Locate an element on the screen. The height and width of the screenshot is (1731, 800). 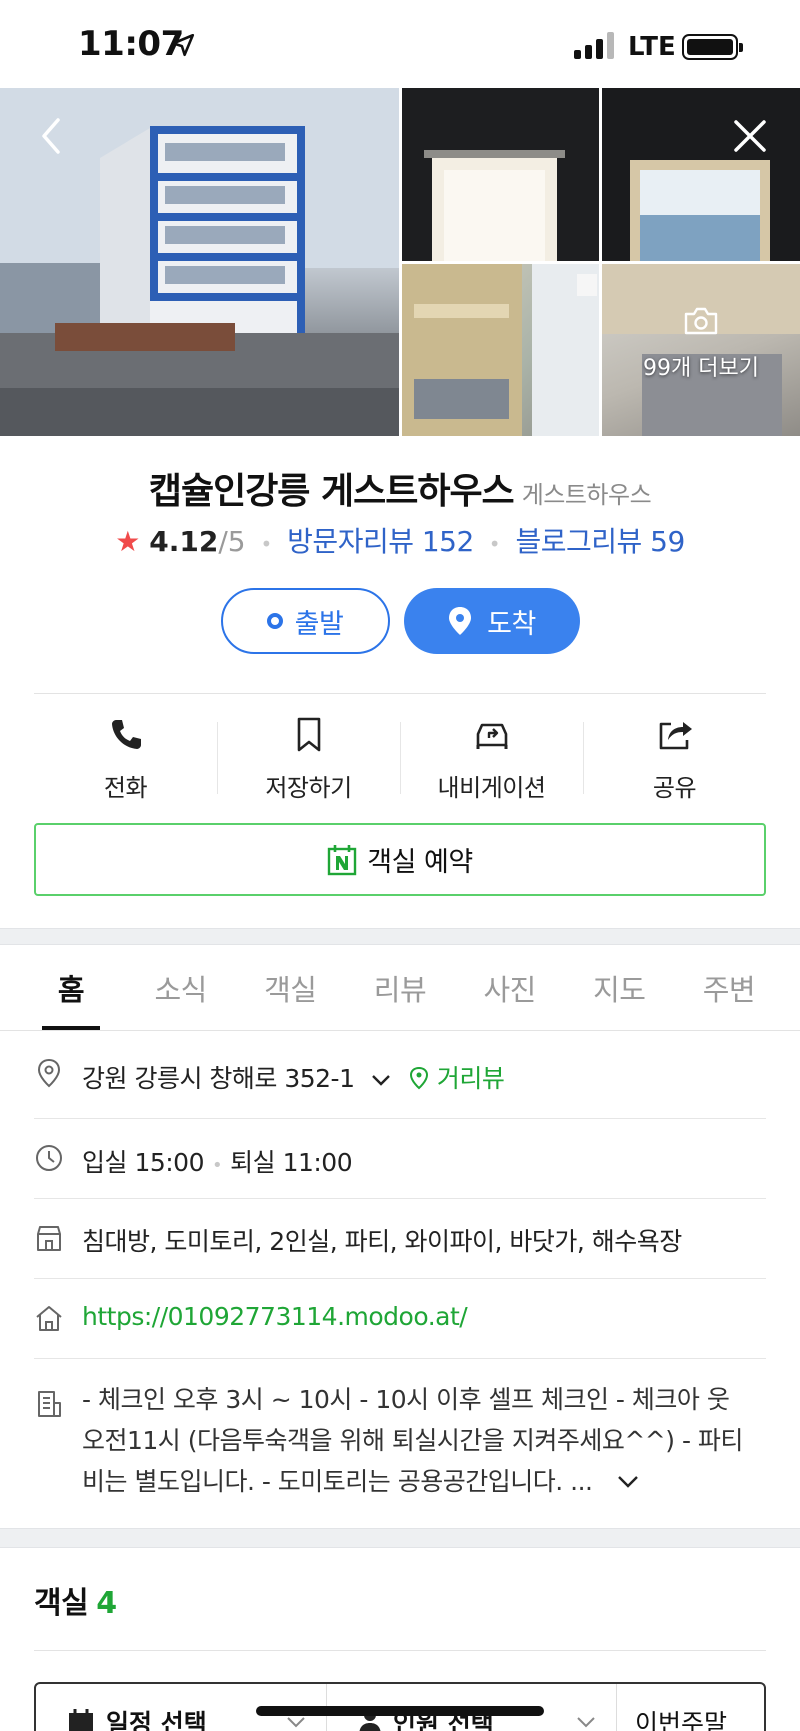
route-start-button: 출발 is located at coordinates (305, 621).